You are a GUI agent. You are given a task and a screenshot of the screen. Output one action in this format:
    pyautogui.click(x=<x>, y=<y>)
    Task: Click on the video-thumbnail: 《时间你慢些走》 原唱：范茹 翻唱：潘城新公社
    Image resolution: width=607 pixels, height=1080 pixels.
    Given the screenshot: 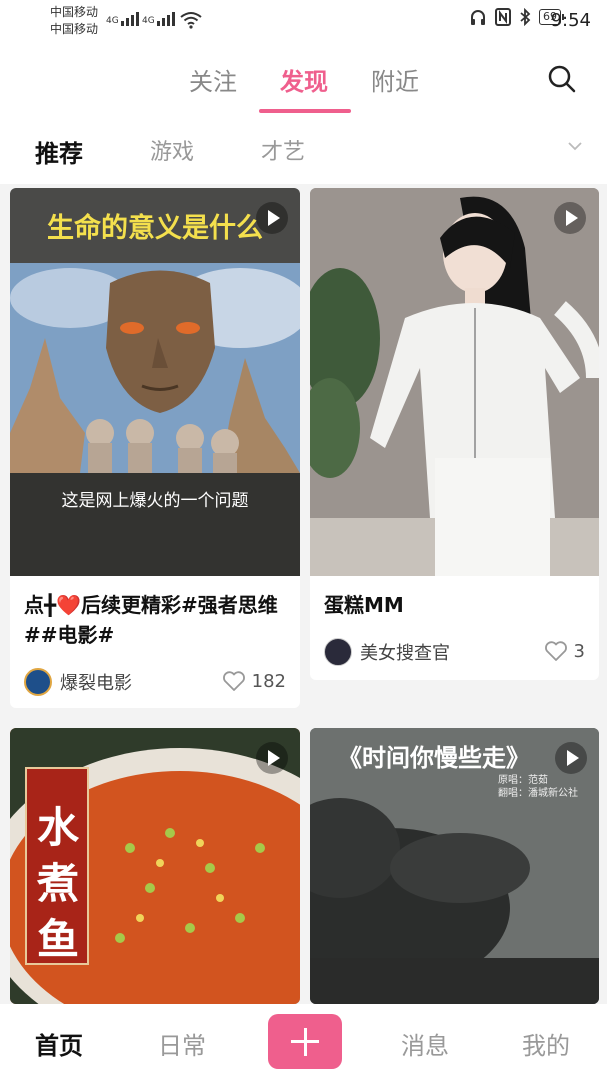 What is the action you would take?
    pyautogui.click(x=454, y=866)
    